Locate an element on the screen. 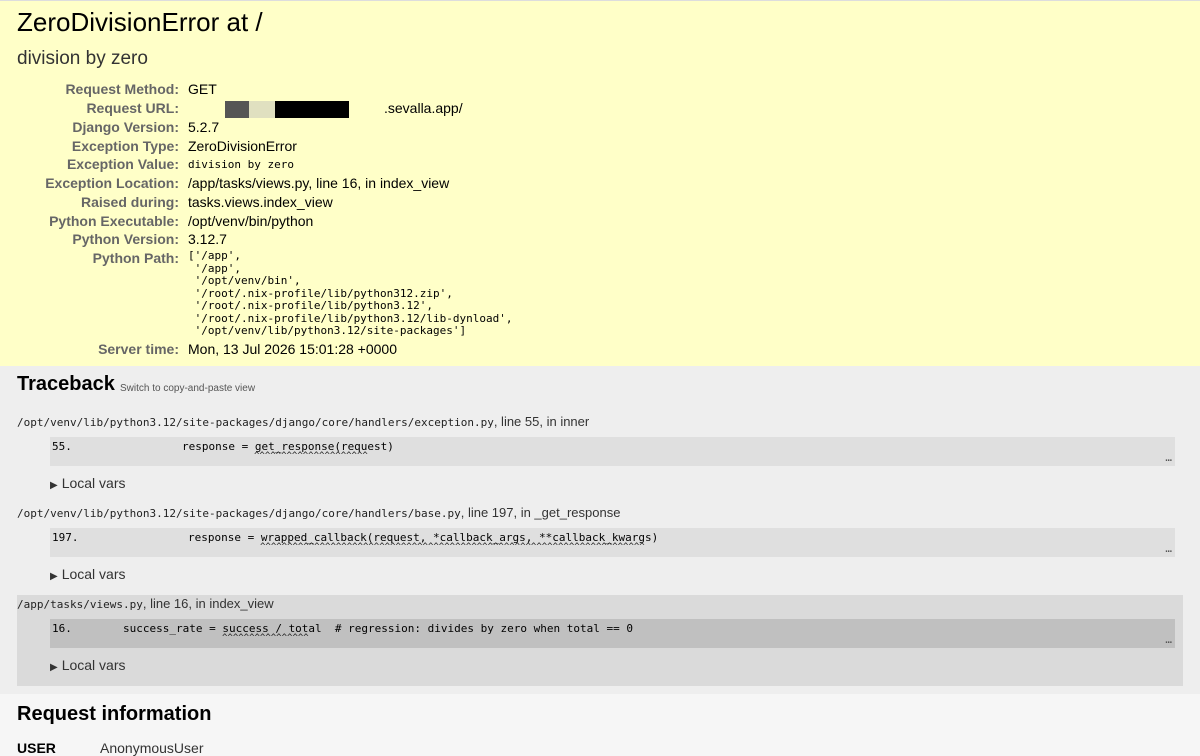 This screenshot has height=756, width=1200. meta-key: Exception Value: is located at coordinates (122, 164).